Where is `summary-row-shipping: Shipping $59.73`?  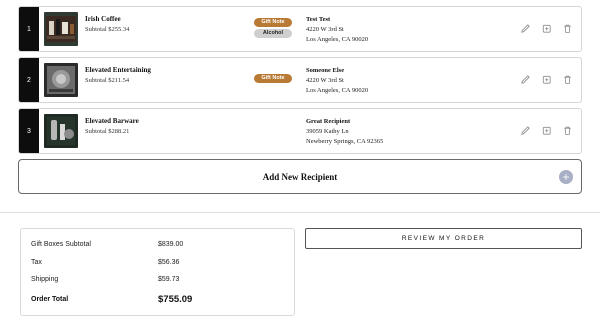
summary-row-shipping: Shipping $59.73 is located at coordinates (158, 279).